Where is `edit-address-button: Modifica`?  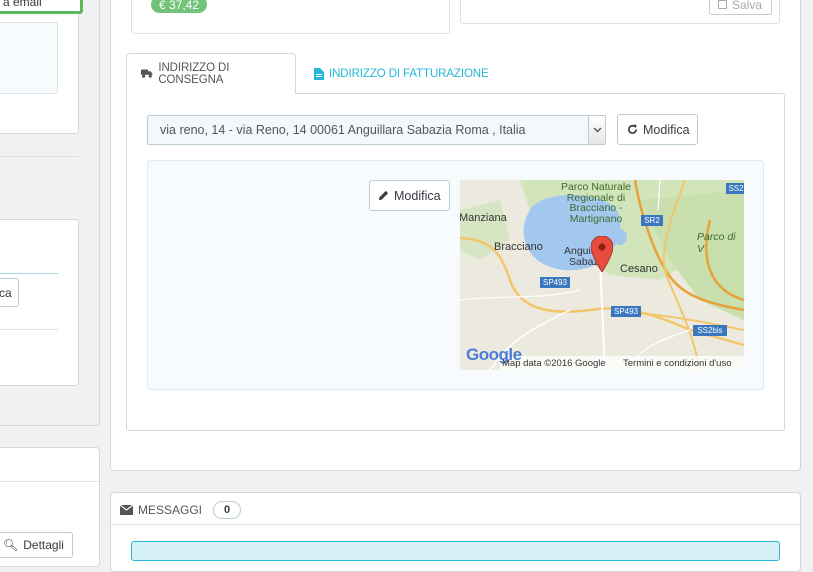 edit-address-button: Modifica is located at coordinates (409, 195).